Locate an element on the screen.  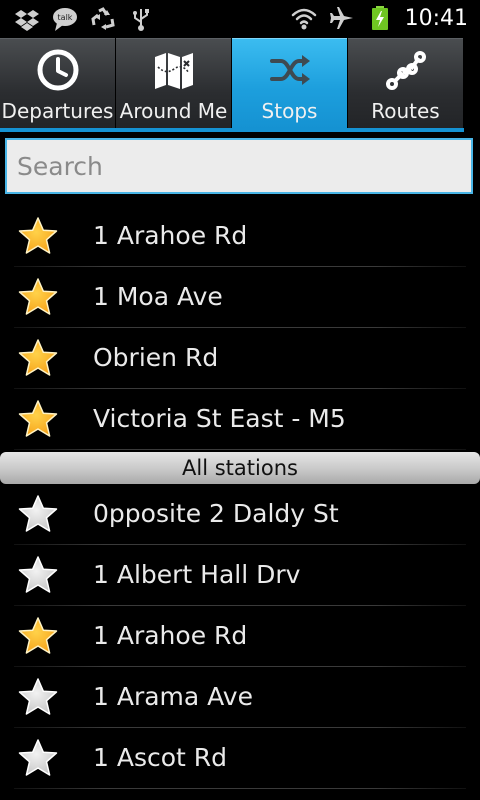
tab-around-me: Around Me is located at coordinates (173, 83).